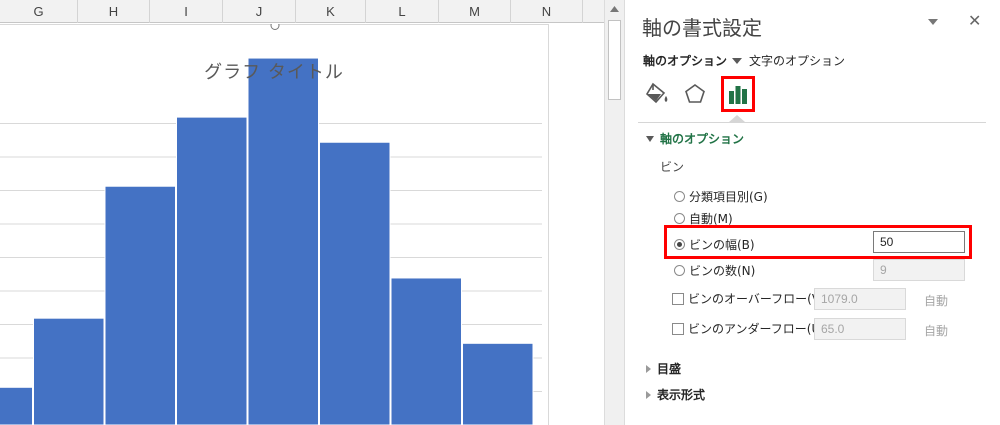 This screenshot has width=1000, height=425. I want to click on close-icon: ✕, so click(974, 20).